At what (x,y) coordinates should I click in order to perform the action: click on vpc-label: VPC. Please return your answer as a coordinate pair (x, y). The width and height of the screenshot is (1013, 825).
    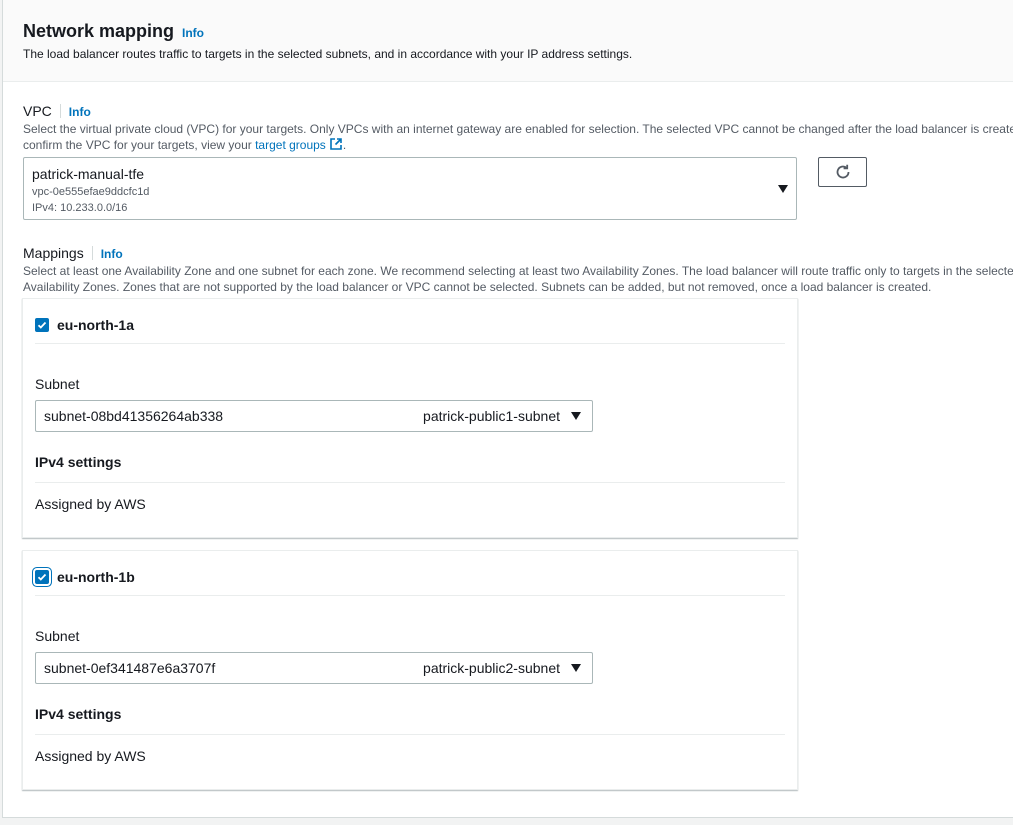
    Looking at the image, I should click on (37, 111).